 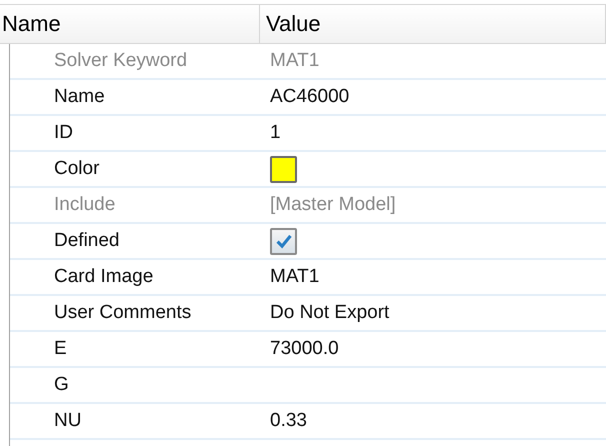 What do you see at coordinates (333, 205) in the screenshot?
I see `property-value: [Master Model]` at bounding box center [333, 205].